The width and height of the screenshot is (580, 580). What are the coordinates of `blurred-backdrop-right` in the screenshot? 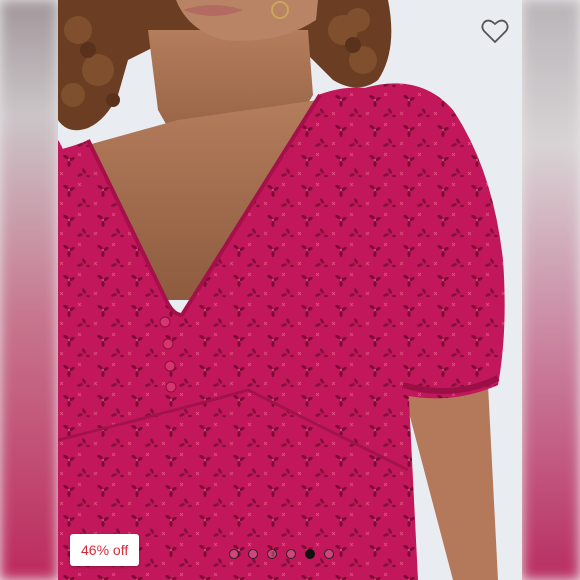 It's located at (551, 290).